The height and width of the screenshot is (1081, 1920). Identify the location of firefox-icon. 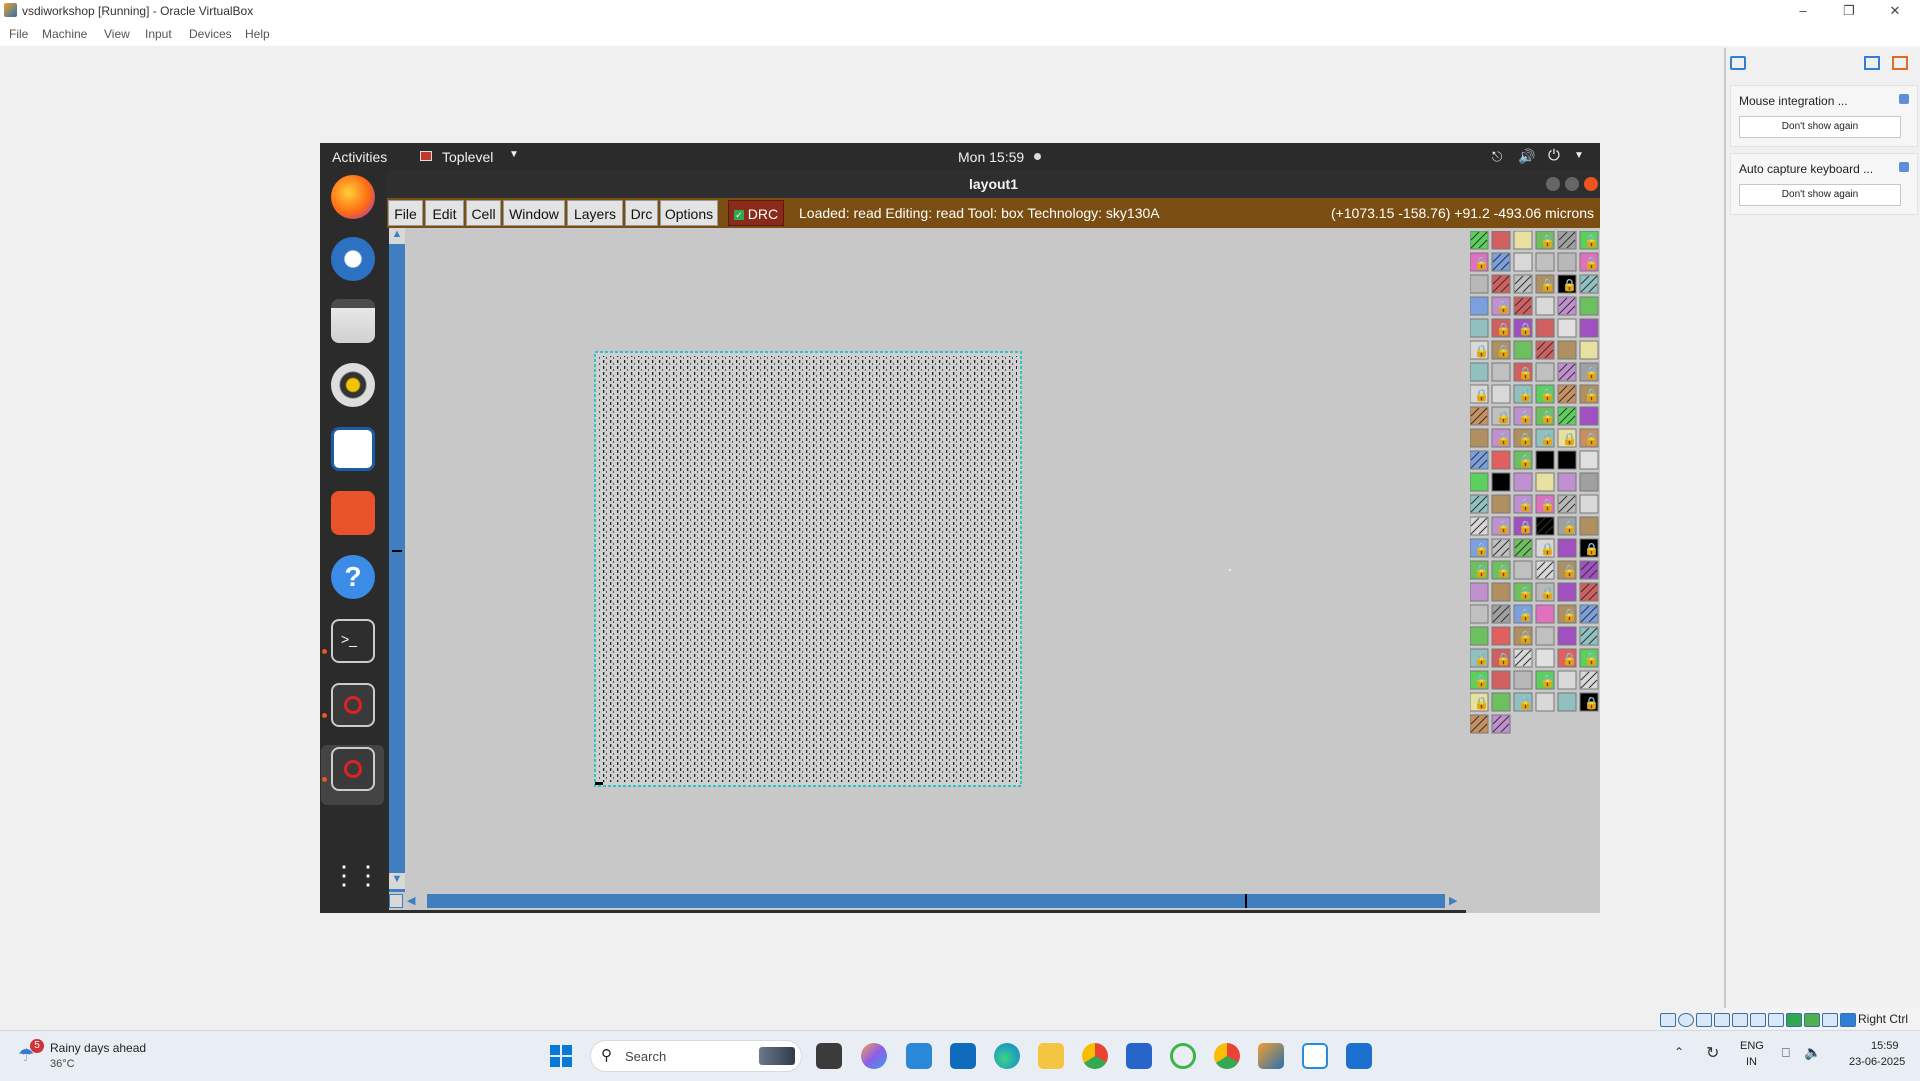
(353, 197).